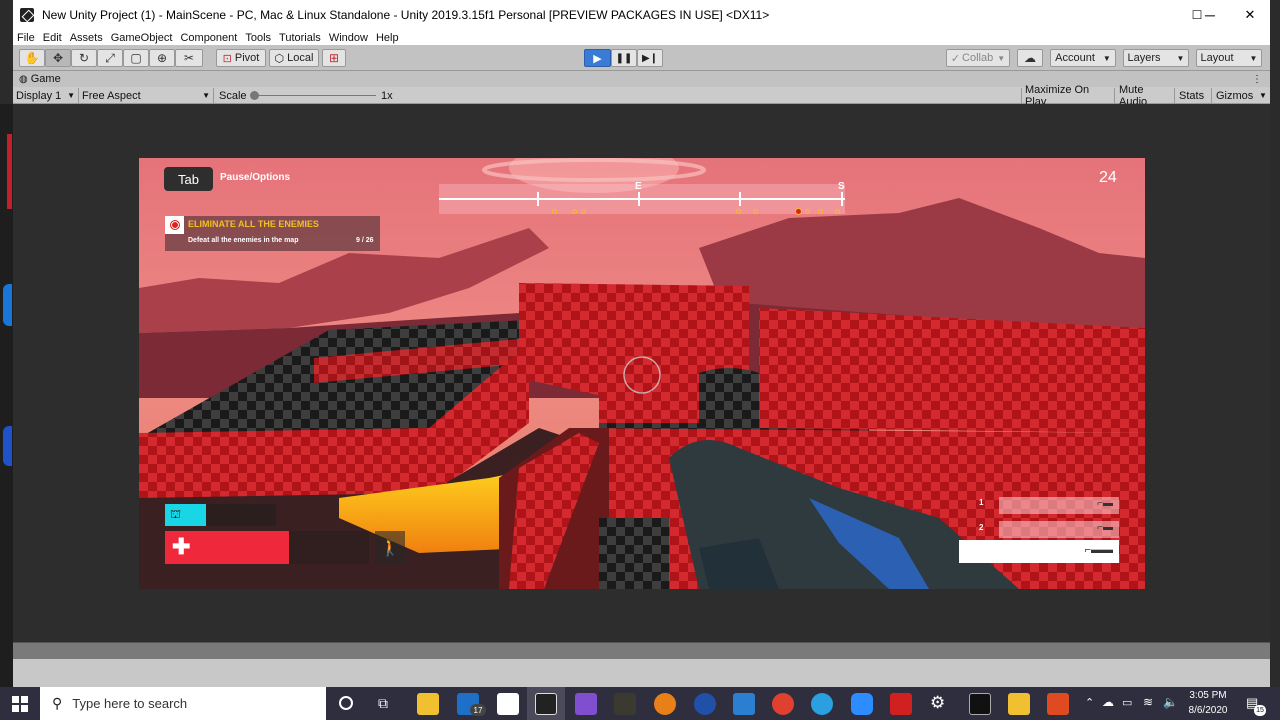 The image size is (1280, 720). I want to click on mute-audio-toggle: Mute Audio, so click(1145, 96).